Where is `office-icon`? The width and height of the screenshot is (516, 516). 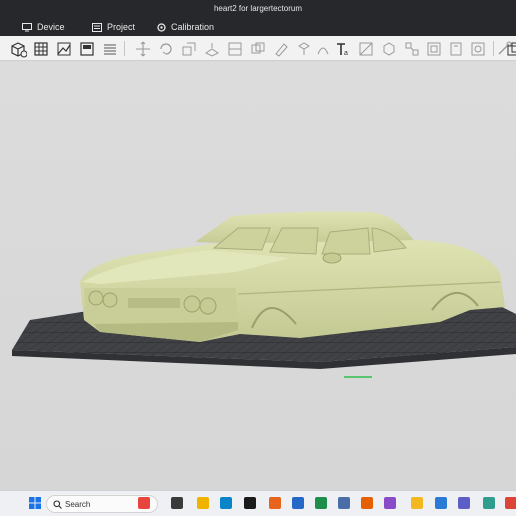 office-icon is located at coordinates (275, 503).